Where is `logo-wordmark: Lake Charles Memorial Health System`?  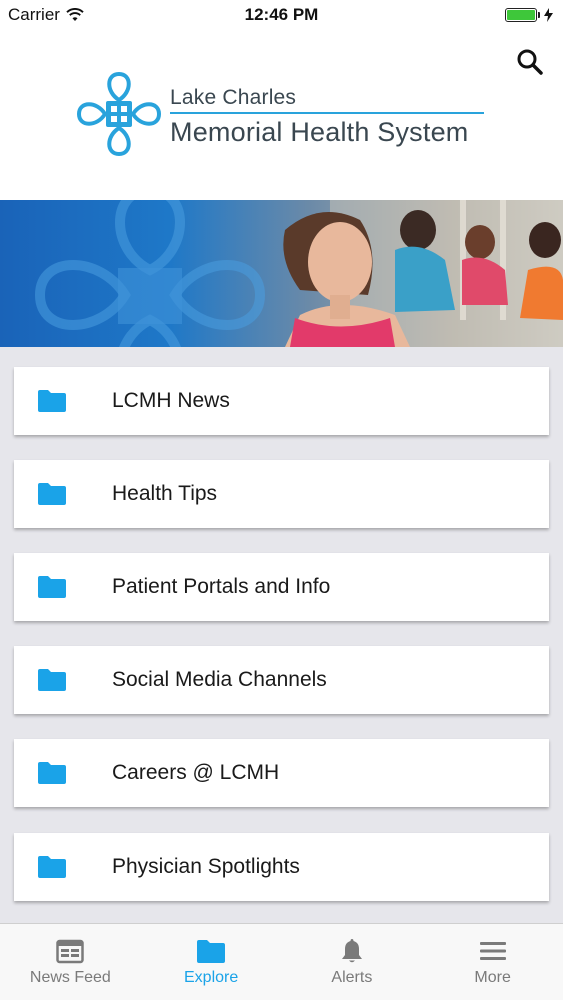
logo-wordmark: Lake Charles Memorial Health System is located at coordinates (330, 117).